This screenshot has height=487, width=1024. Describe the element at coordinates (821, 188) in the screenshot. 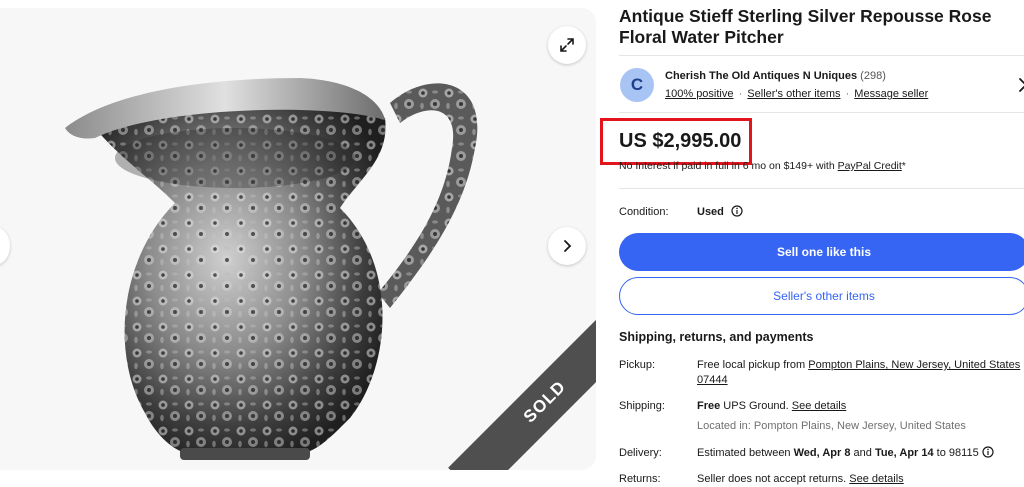

I see `divider` at that location.